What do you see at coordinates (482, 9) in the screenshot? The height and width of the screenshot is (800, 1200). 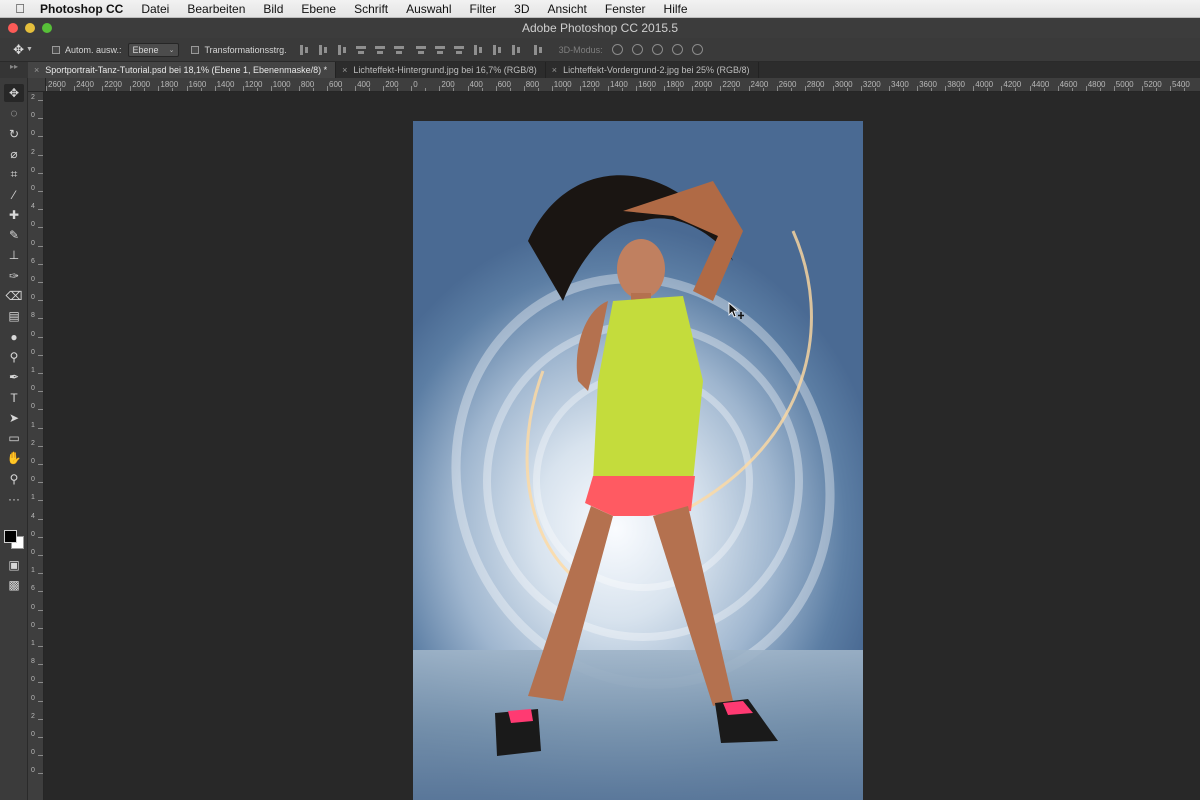 I see `menu-filter: Filter` at bounding box center [482, 9].